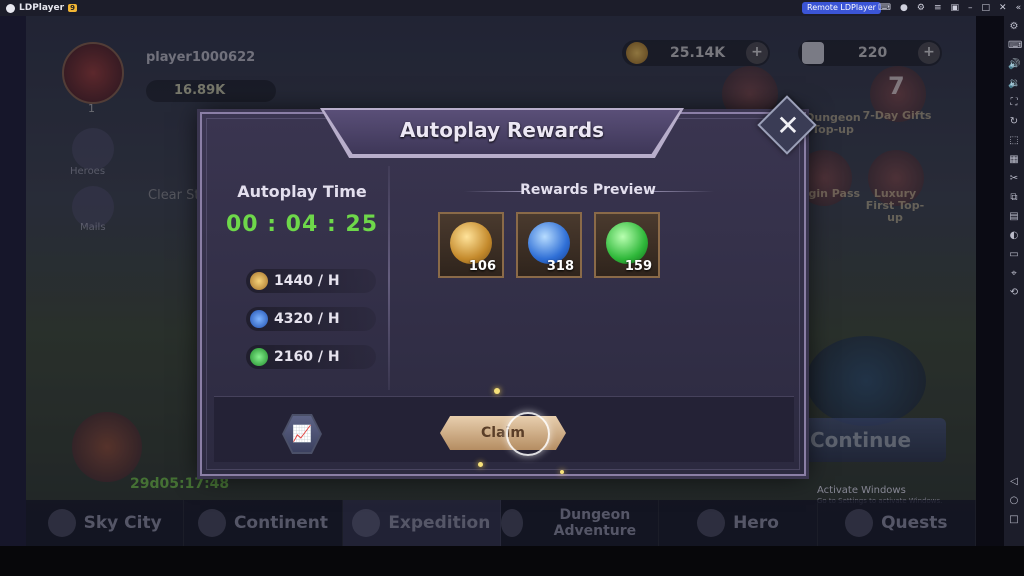  What do you see at coordinates (1014, 274) in the screenshot?
I see `location-icon: ⌖` at bounding box center [1014, 274].